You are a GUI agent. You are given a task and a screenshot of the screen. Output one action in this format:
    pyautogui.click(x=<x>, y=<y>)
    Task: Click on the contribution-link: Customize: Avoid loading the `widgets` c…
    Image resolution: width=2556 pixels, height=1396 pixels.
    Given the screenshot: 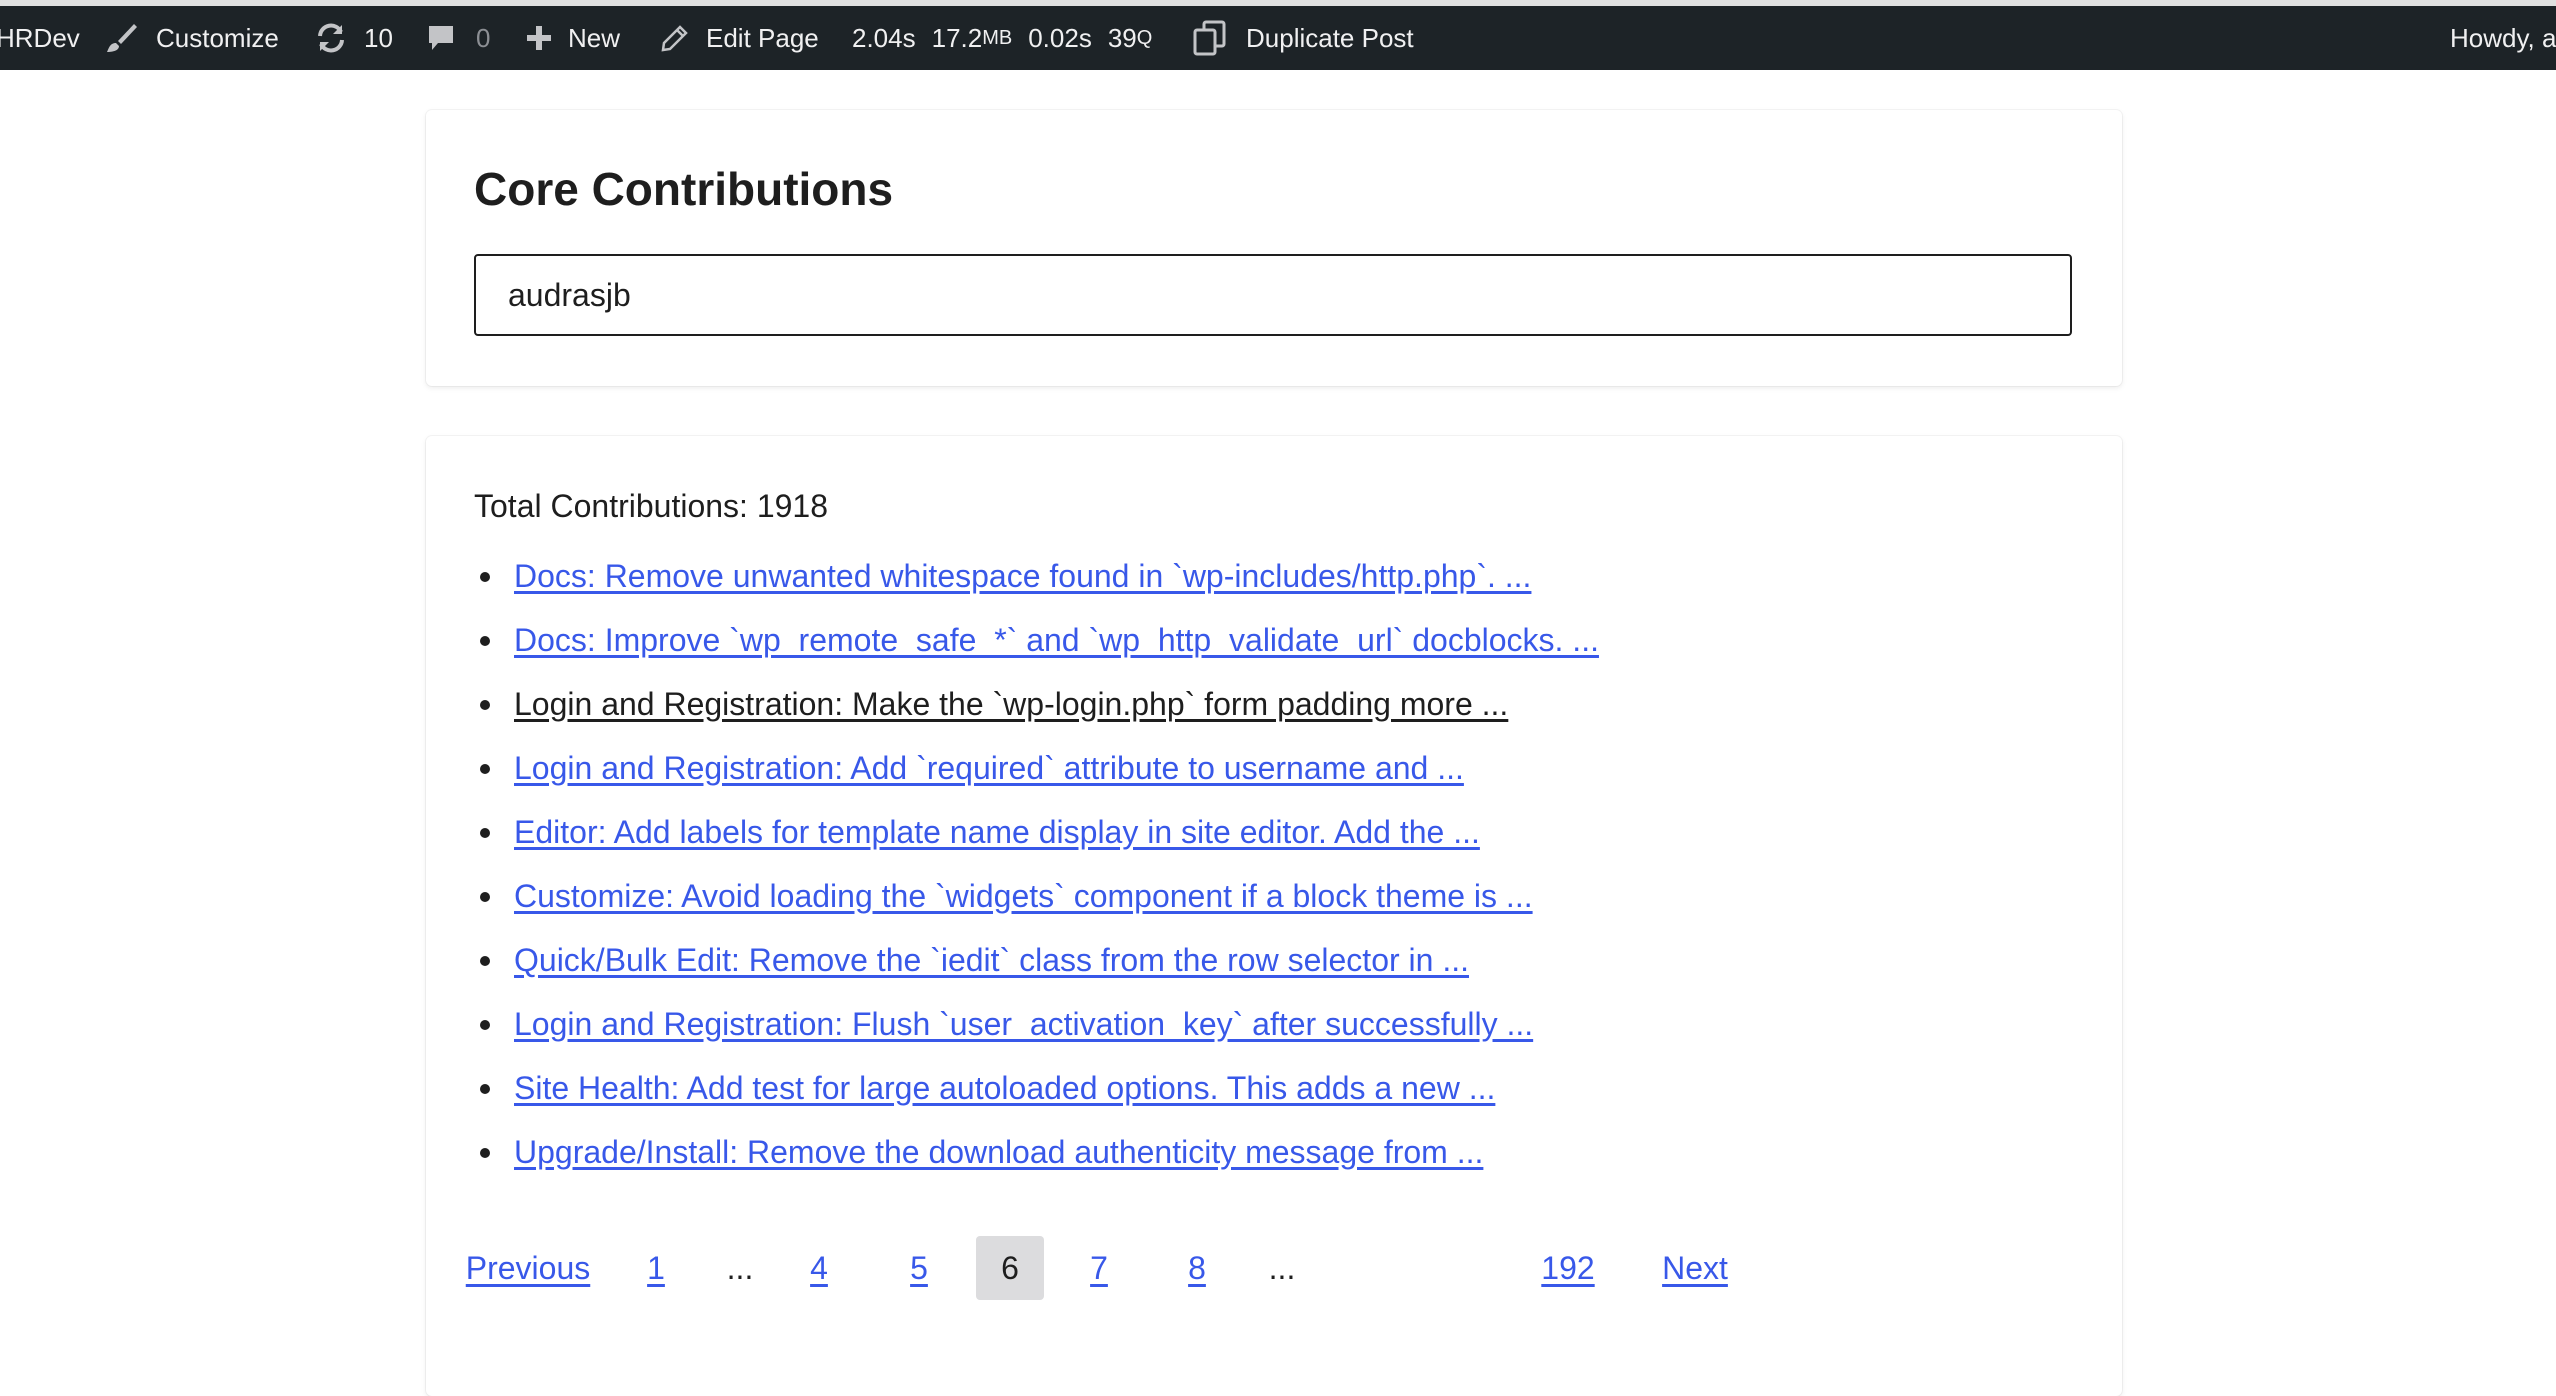 What is the action you would take?
    pyautogui.click(x=1023, y=896)
    